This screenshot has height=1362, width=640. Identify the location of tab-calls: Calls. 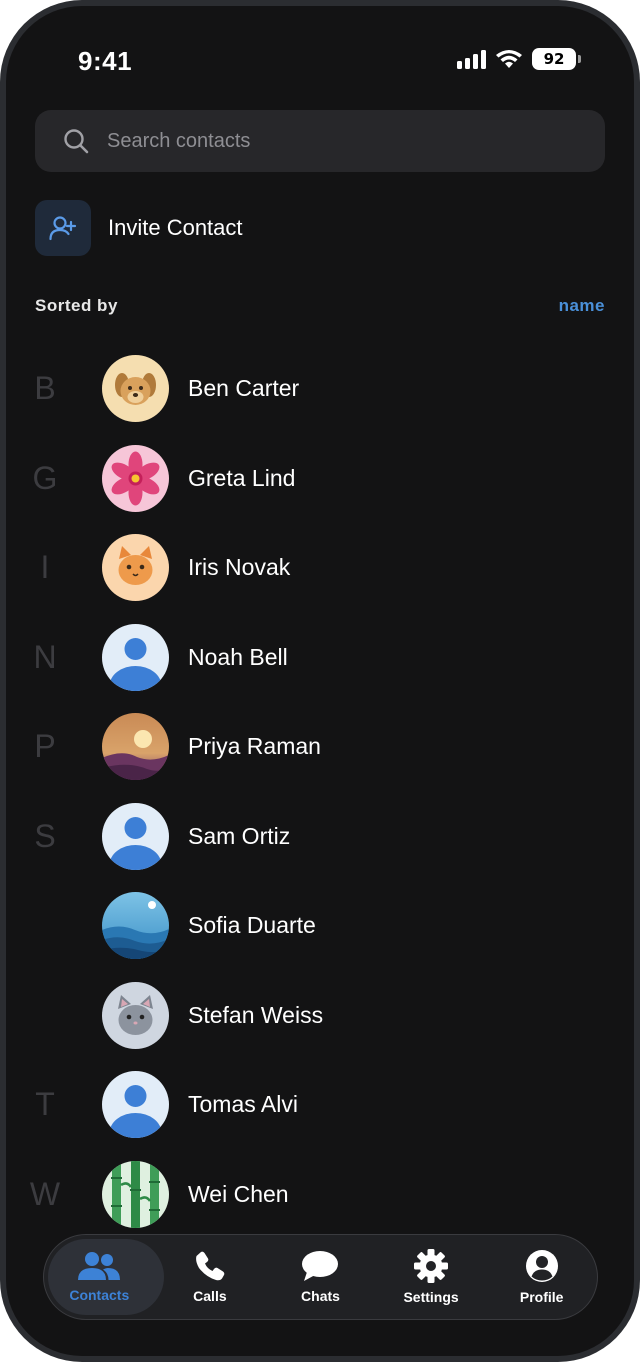
(210, 1277).